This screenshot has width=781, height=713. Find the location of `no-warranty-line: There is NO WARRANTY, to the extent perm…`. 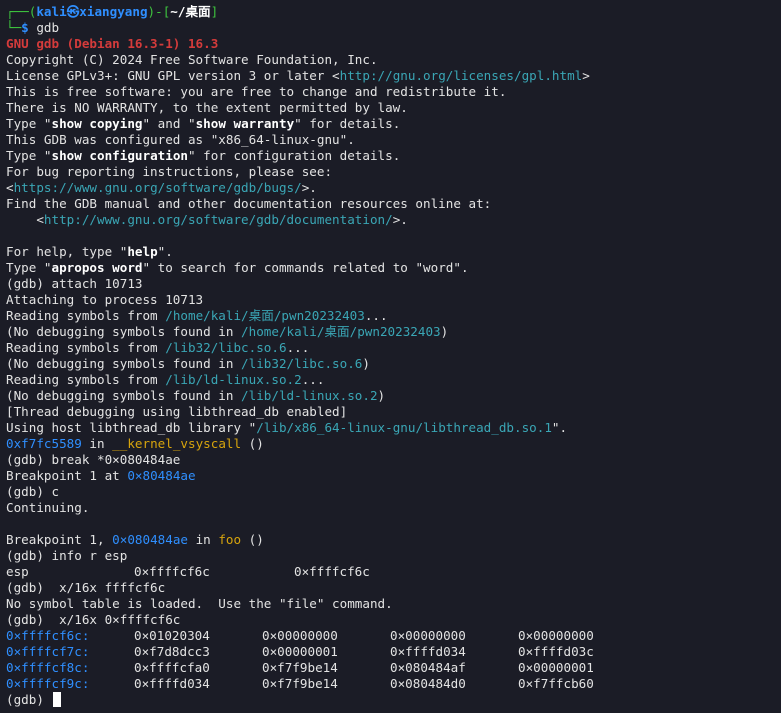

no-warranty-line: There is NO WARRANTY, to the extent perm… is located at coordinates (207, 107).